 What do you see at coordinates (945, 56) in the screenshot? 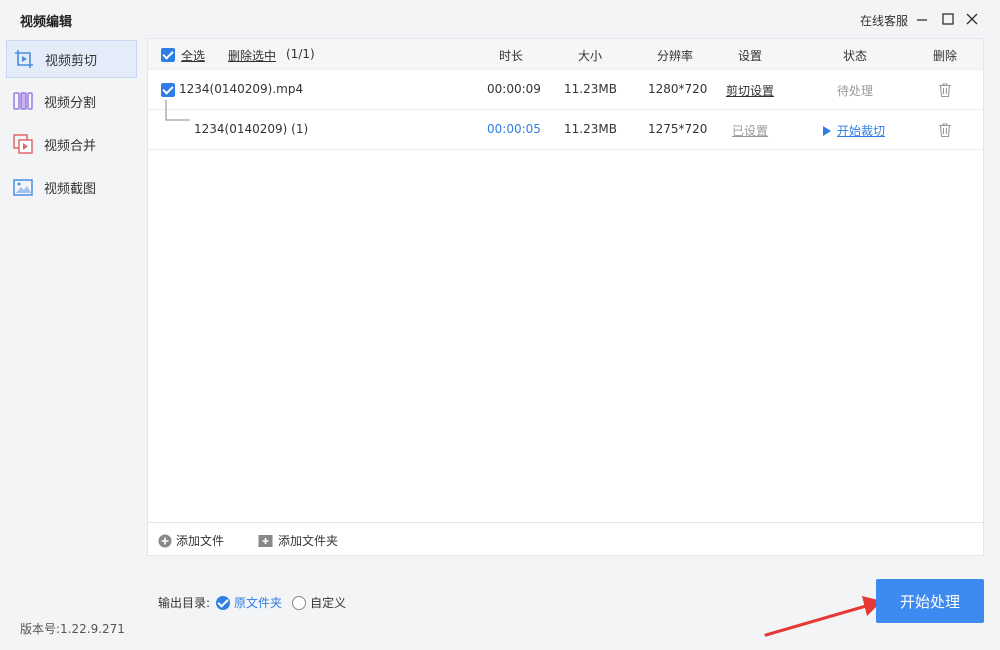
I see `column-delete: 删除` at bounding box center [945, 56].